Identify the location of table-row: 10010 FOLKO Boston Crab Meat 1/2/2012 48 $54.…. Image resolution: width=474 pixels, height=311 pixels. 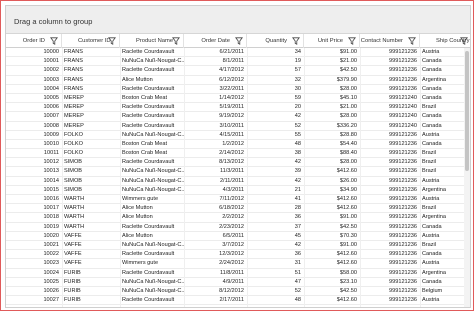
(238, 145).